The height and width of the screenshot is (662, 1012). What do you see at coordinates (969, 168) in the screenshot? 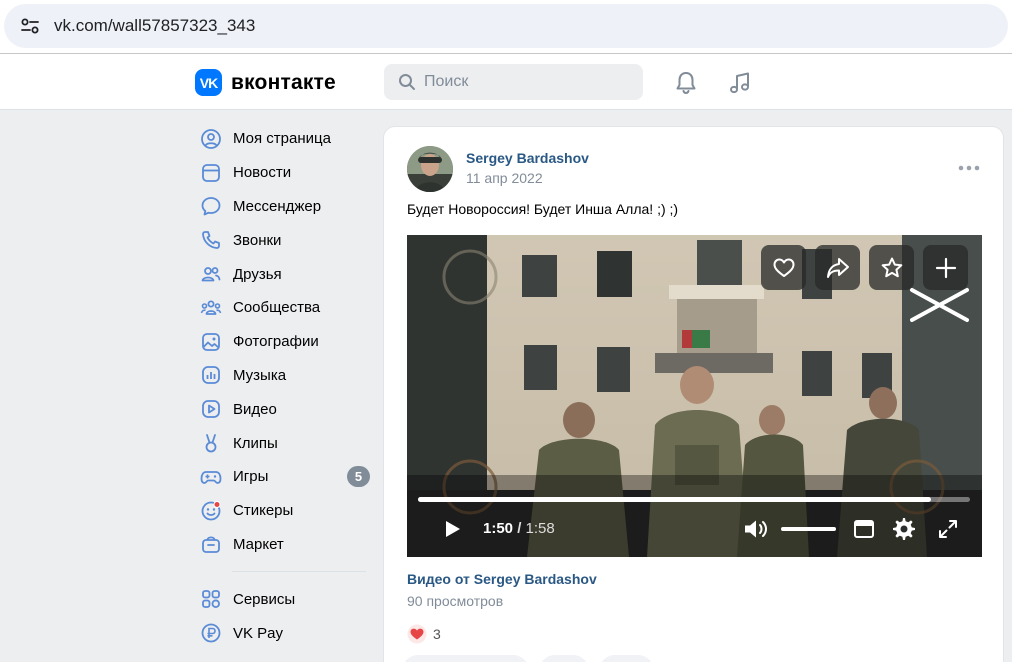
I see `more-options-icon` at bounding box center [969, 168].